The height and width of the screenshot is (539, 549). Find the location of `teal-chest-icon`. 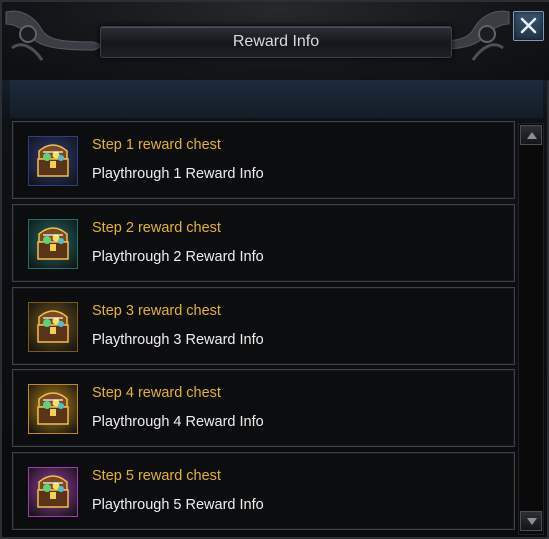

teal-chest-icon is located at coordinates (53, 243).